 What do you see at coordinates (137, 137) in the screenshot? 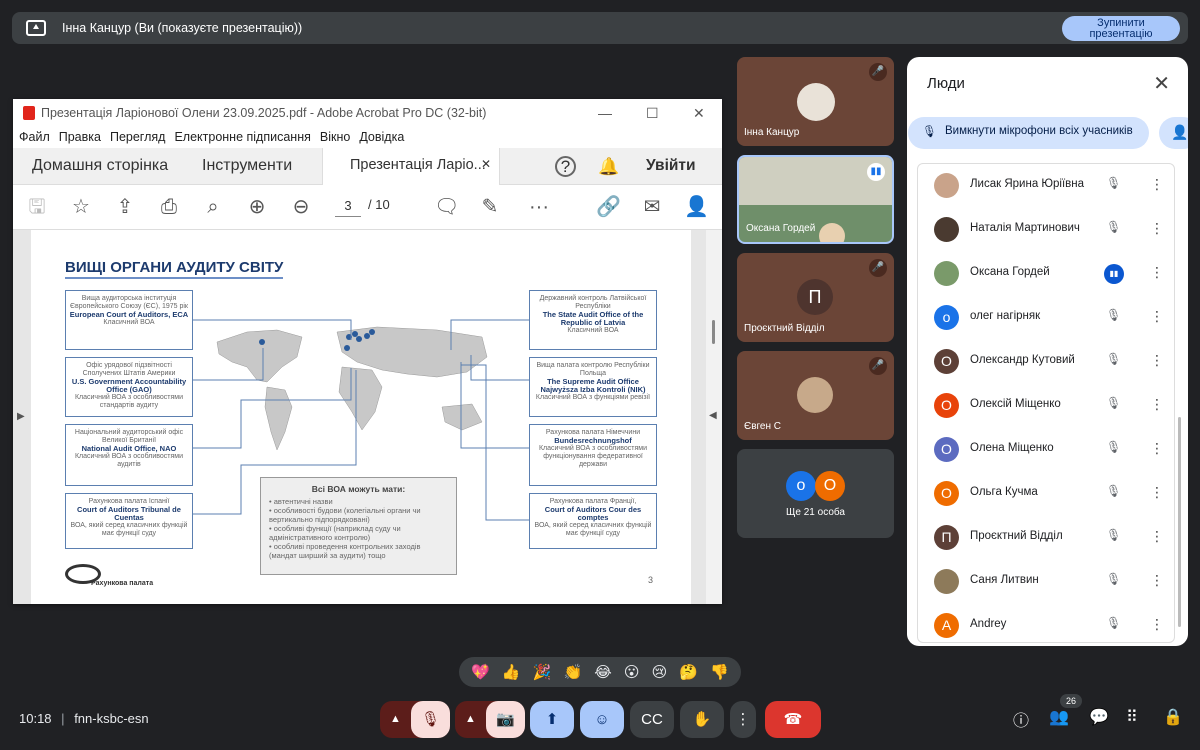
I see `menu-view: Перегляд` at bounding box center [137, 137].